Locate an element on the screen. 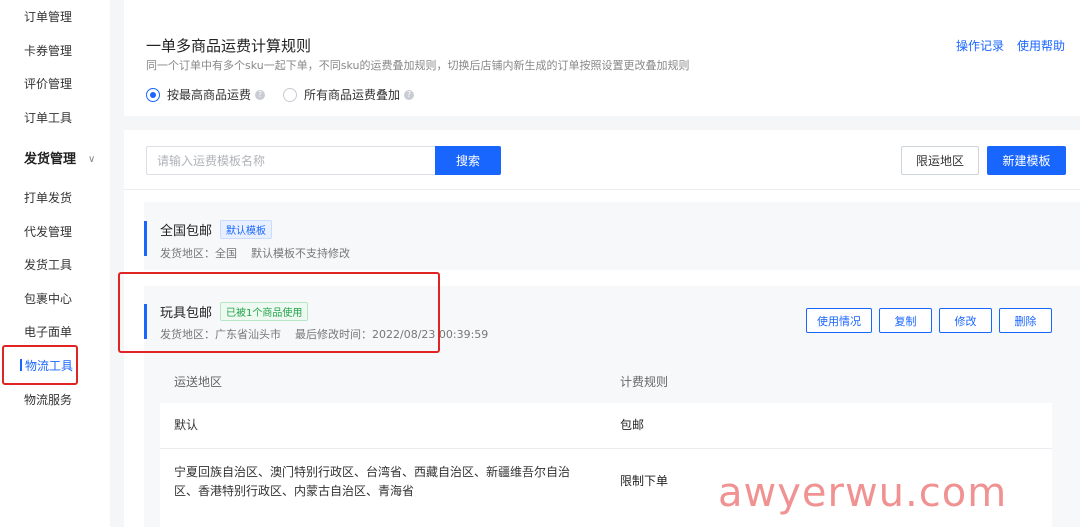  usage-button: 使用情况 is located at coordinates (839, 320).